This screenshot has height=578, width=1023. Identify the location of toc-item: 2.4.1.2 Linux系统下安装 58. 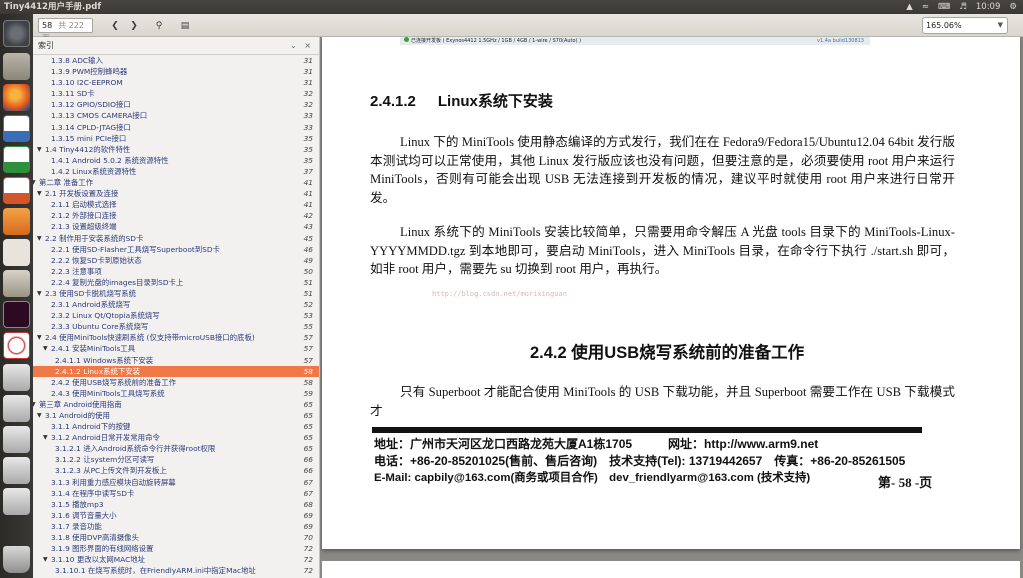
(176, 371).